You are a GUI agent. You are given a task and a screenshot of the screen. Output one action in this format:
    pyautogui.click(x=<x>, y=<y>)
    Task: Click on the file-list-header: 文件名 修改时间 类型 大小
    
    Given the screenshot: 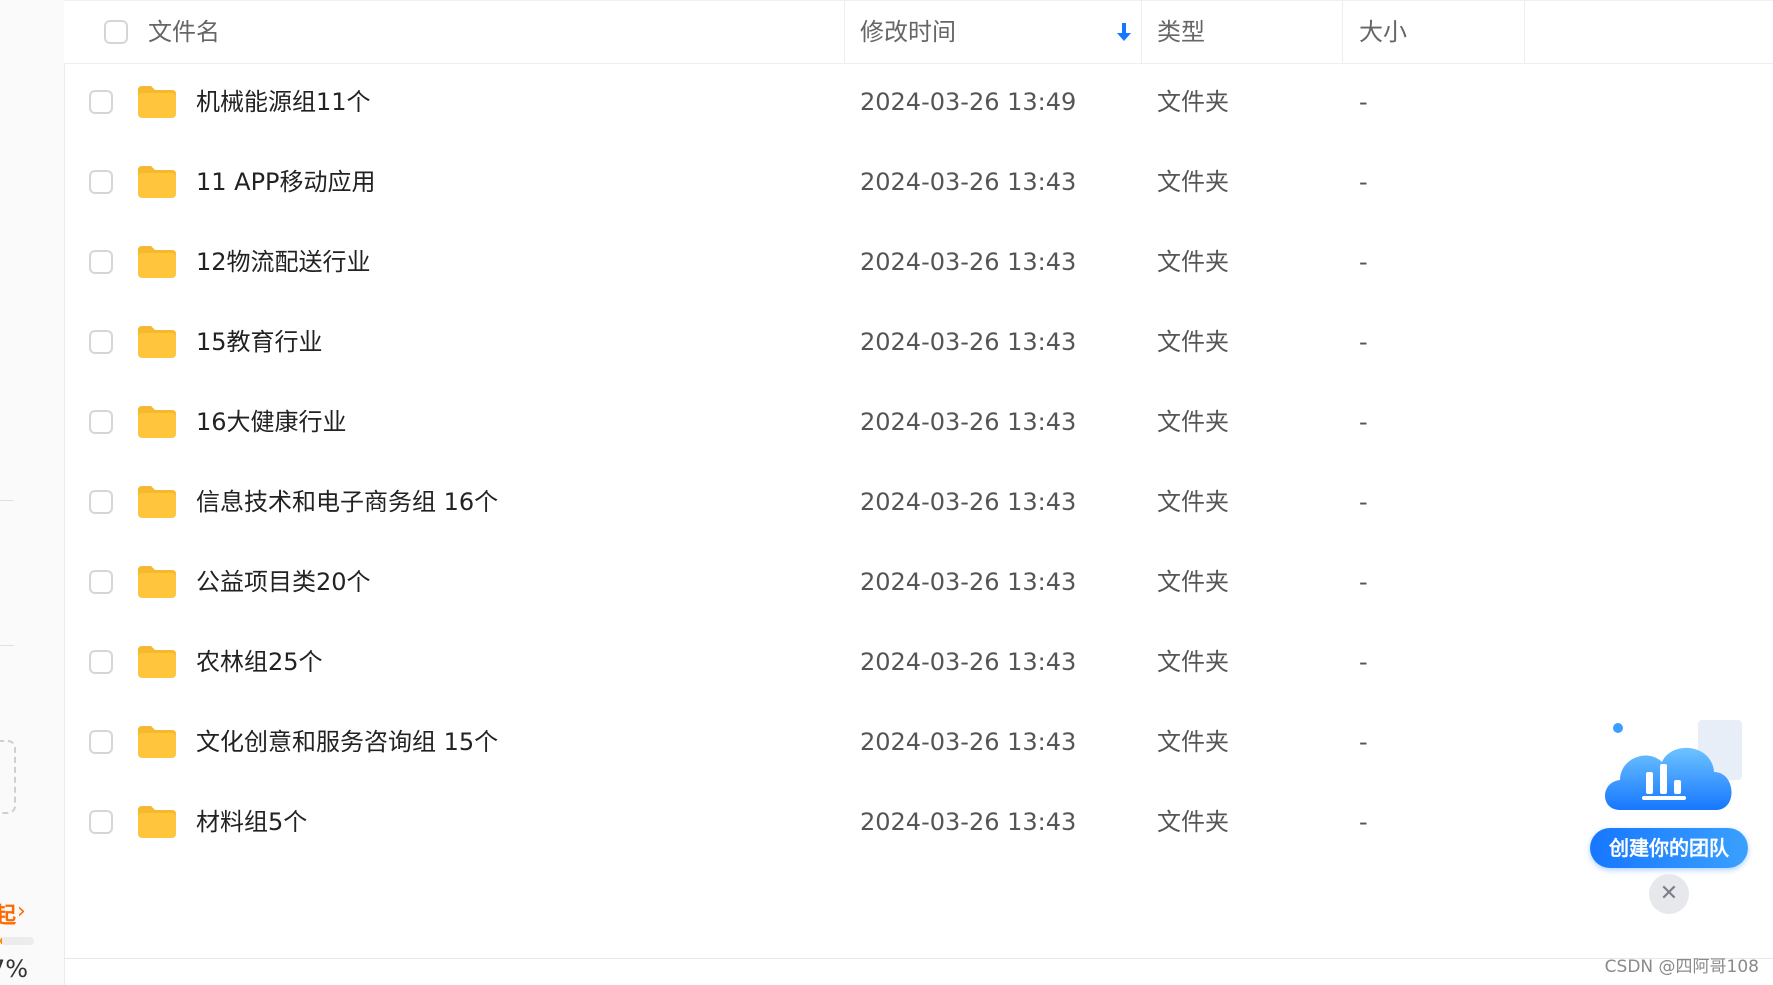 What is the action you would take?
    pyautogui.click(x=918, y=32)
    